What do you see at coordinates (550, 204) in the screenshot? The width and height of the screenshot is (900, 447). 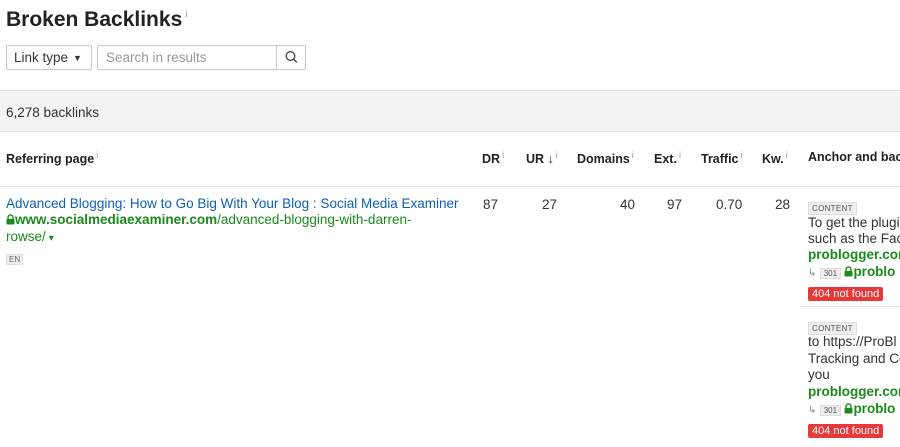 I see `ur-value: 27` at bounding box center [550, 204].